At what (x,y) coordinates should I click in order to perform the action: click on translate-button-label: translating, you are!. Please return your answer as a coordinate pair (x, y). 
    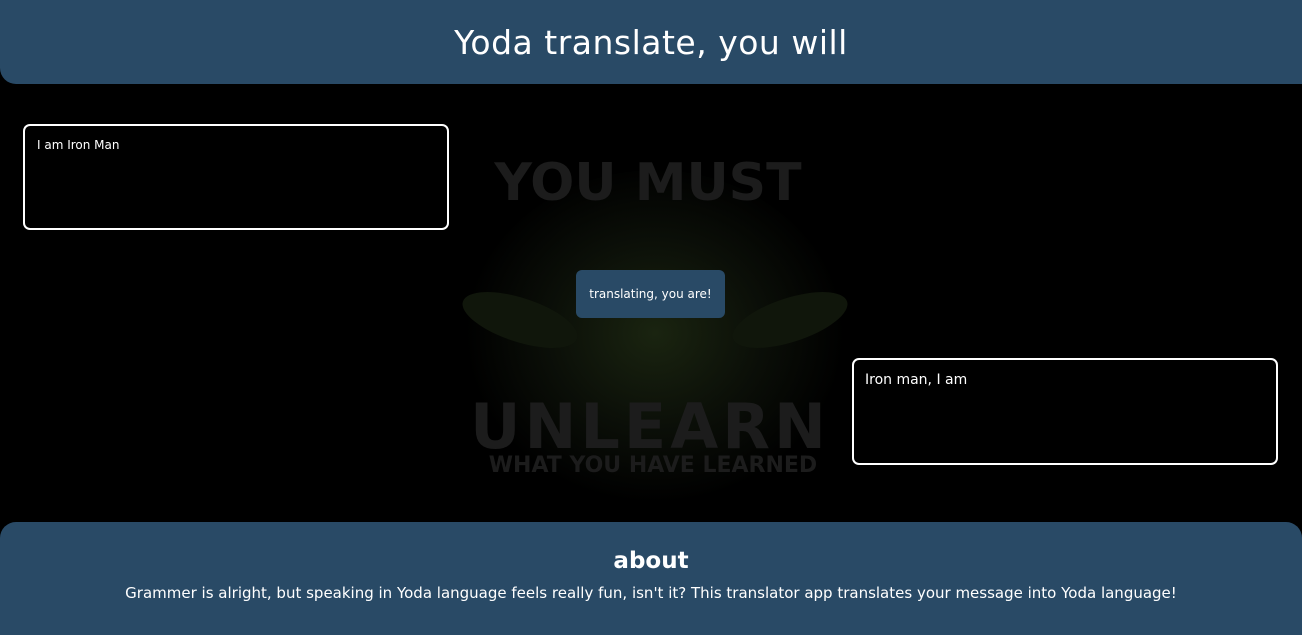
    Looking at the image, I should click on (650, 294).